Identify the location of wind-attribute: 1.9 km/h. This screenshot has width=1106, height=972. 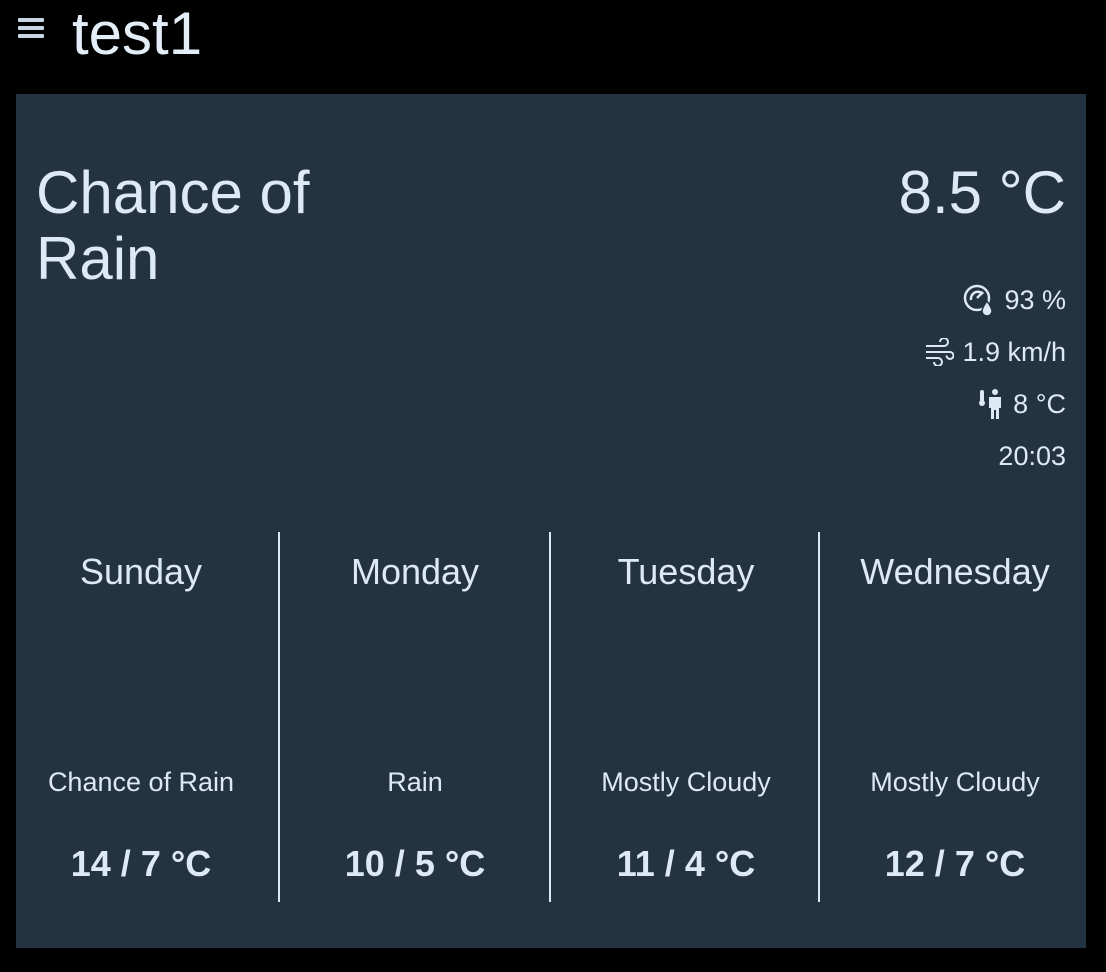
(995, 352).